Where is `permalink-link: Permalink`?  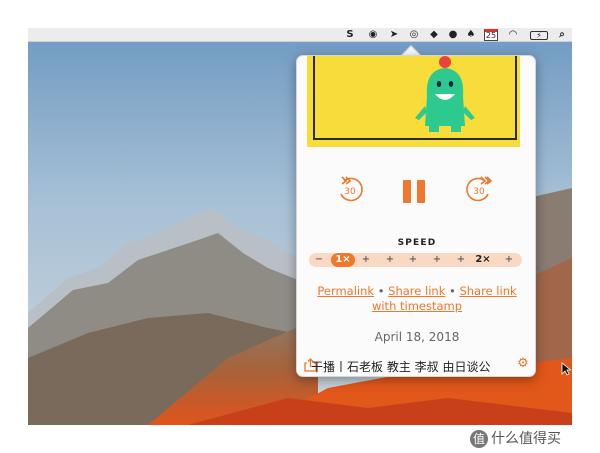 permalink-link: Permalink is located at coordinates (345, 291).